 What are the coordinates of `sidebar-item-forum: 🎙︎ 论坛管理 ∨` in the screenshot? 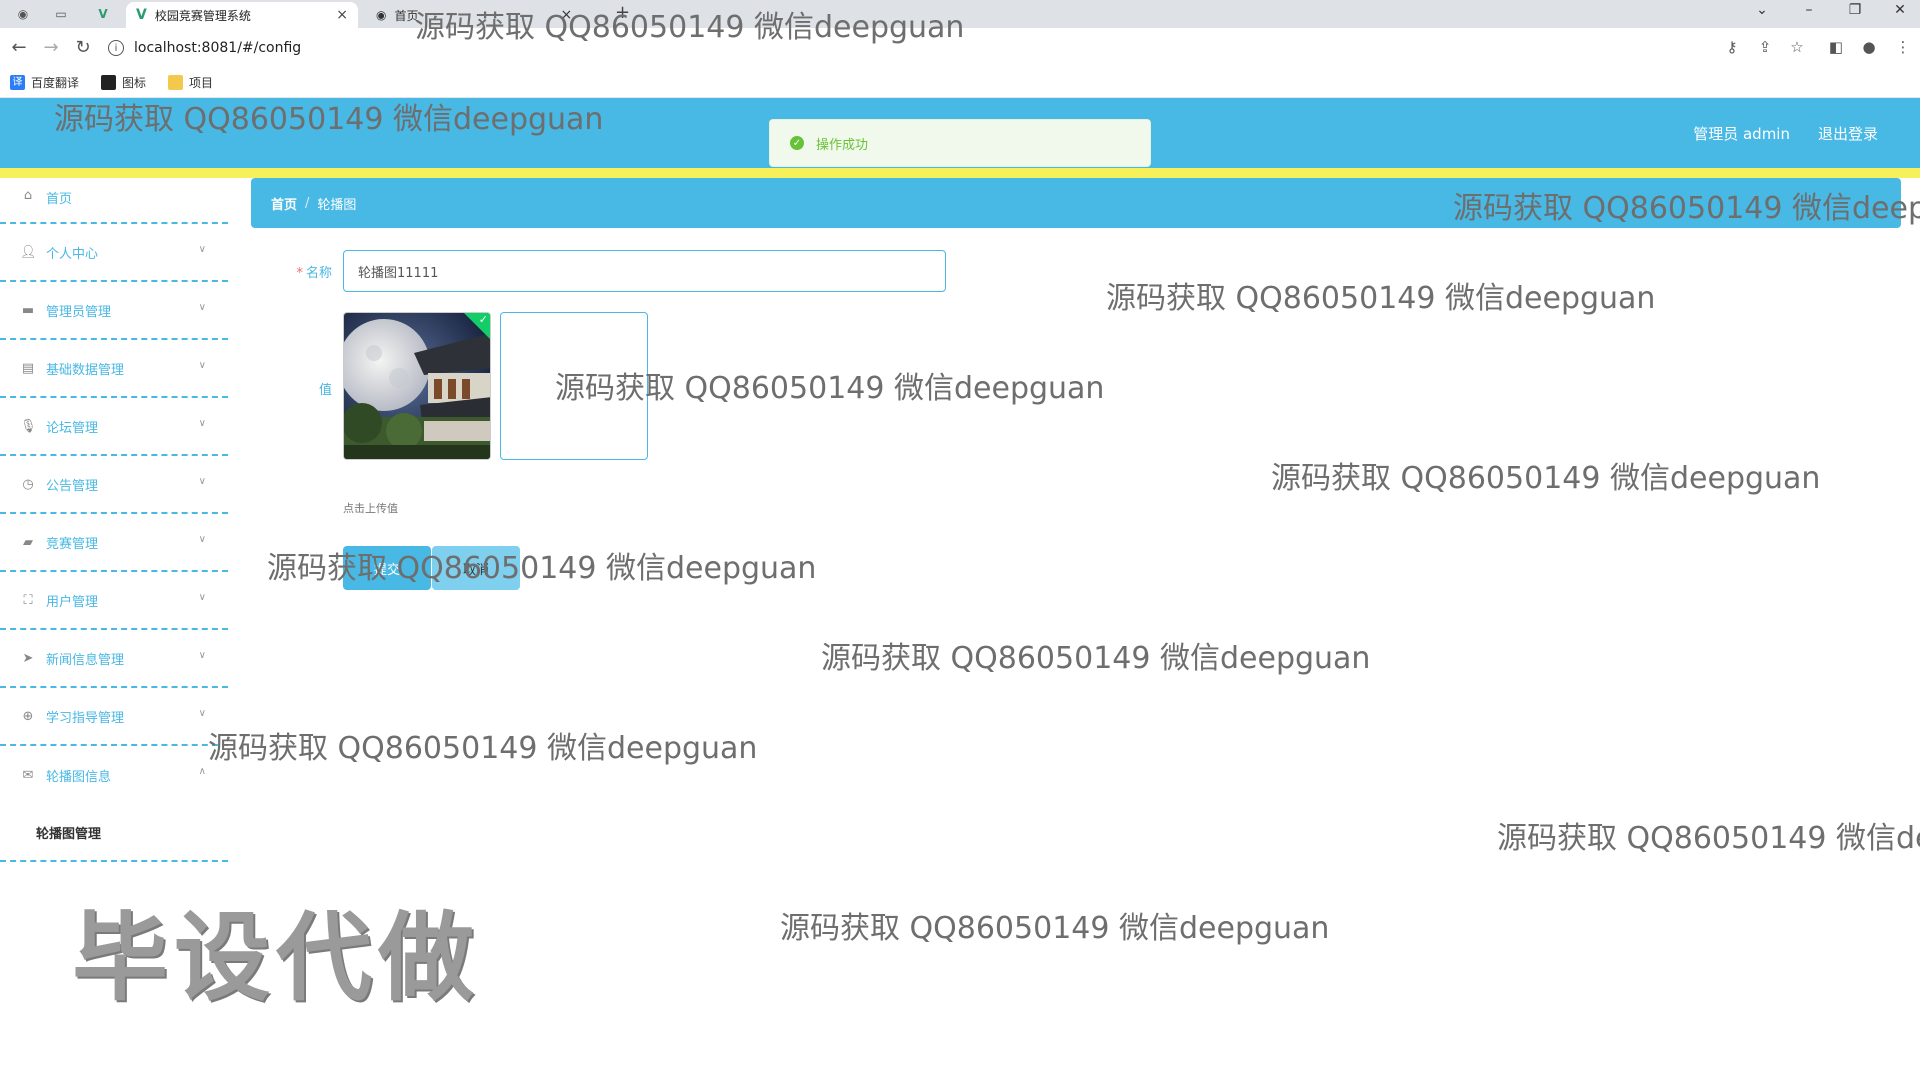 It's located at (114, 427).